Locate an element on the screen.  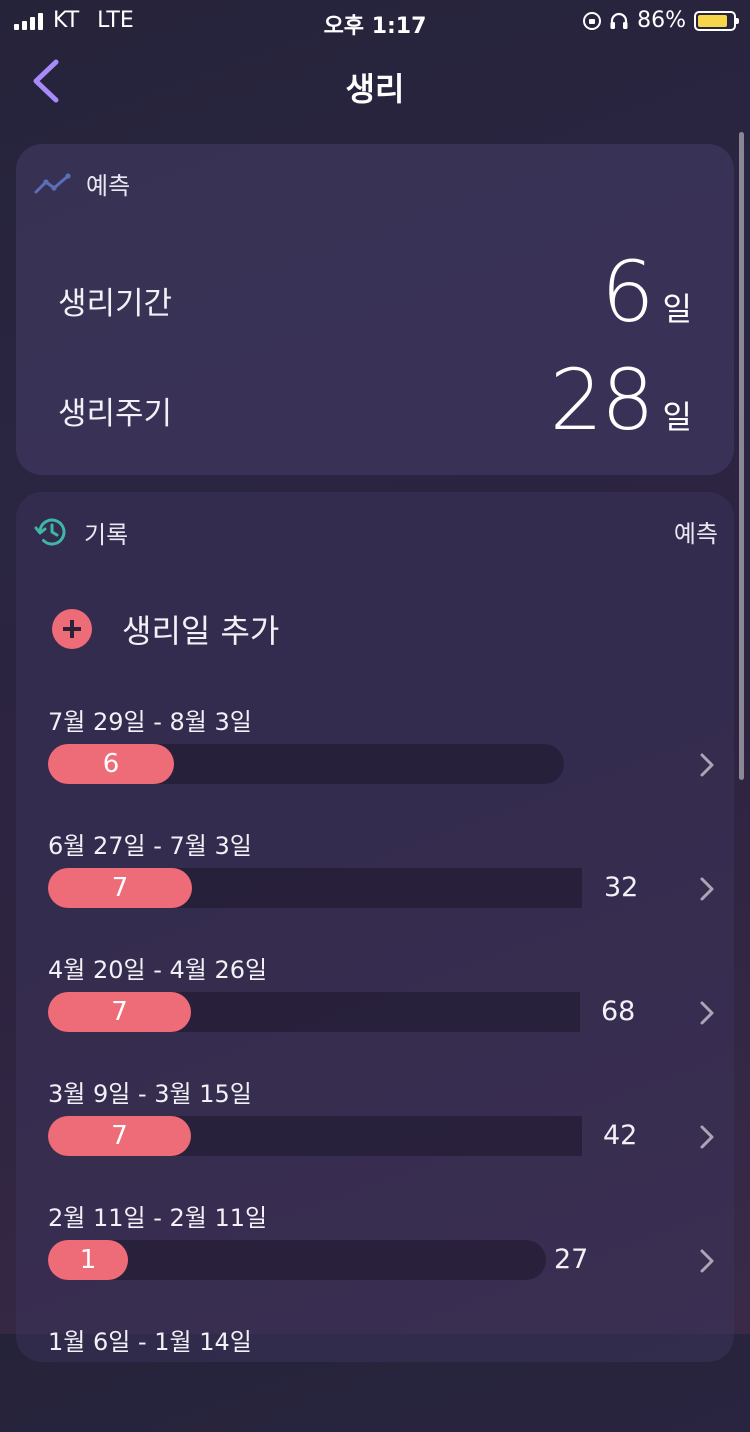
history-header: 기록 is located at coordinates (81, 532).